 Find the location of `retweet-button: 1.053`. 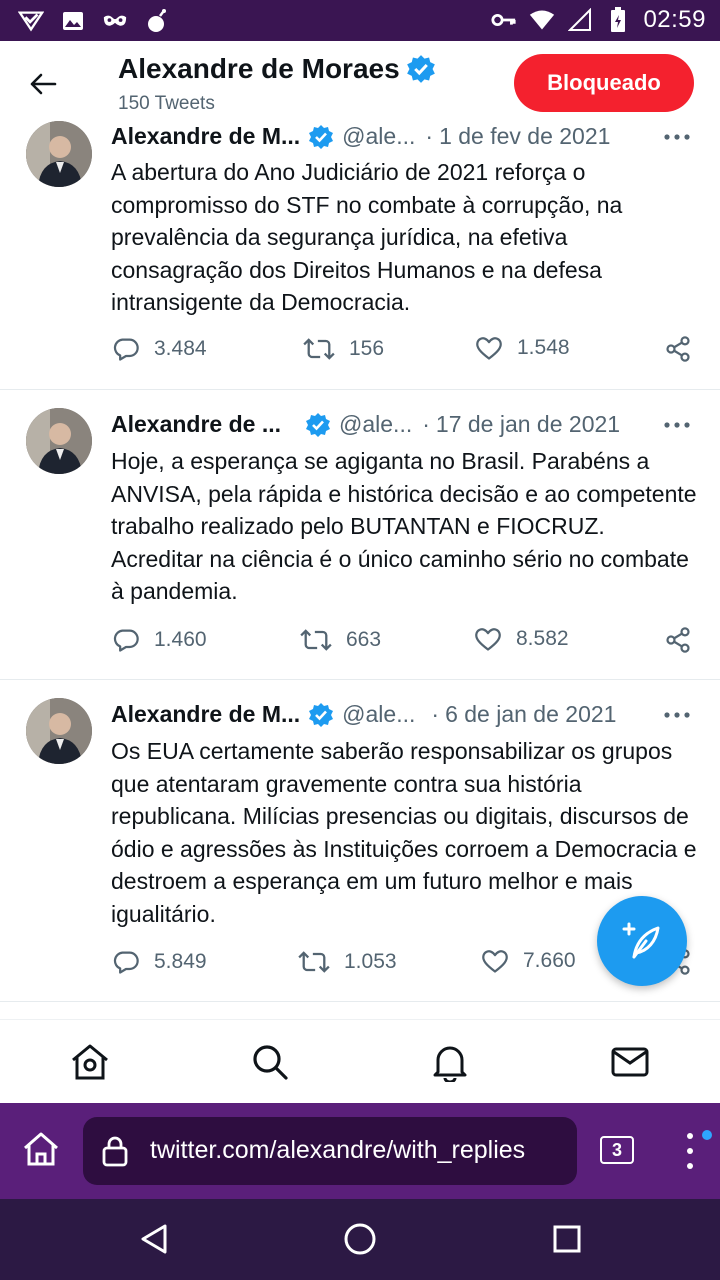

retweet-button: 1.053 is located at coordinates (347, 962).